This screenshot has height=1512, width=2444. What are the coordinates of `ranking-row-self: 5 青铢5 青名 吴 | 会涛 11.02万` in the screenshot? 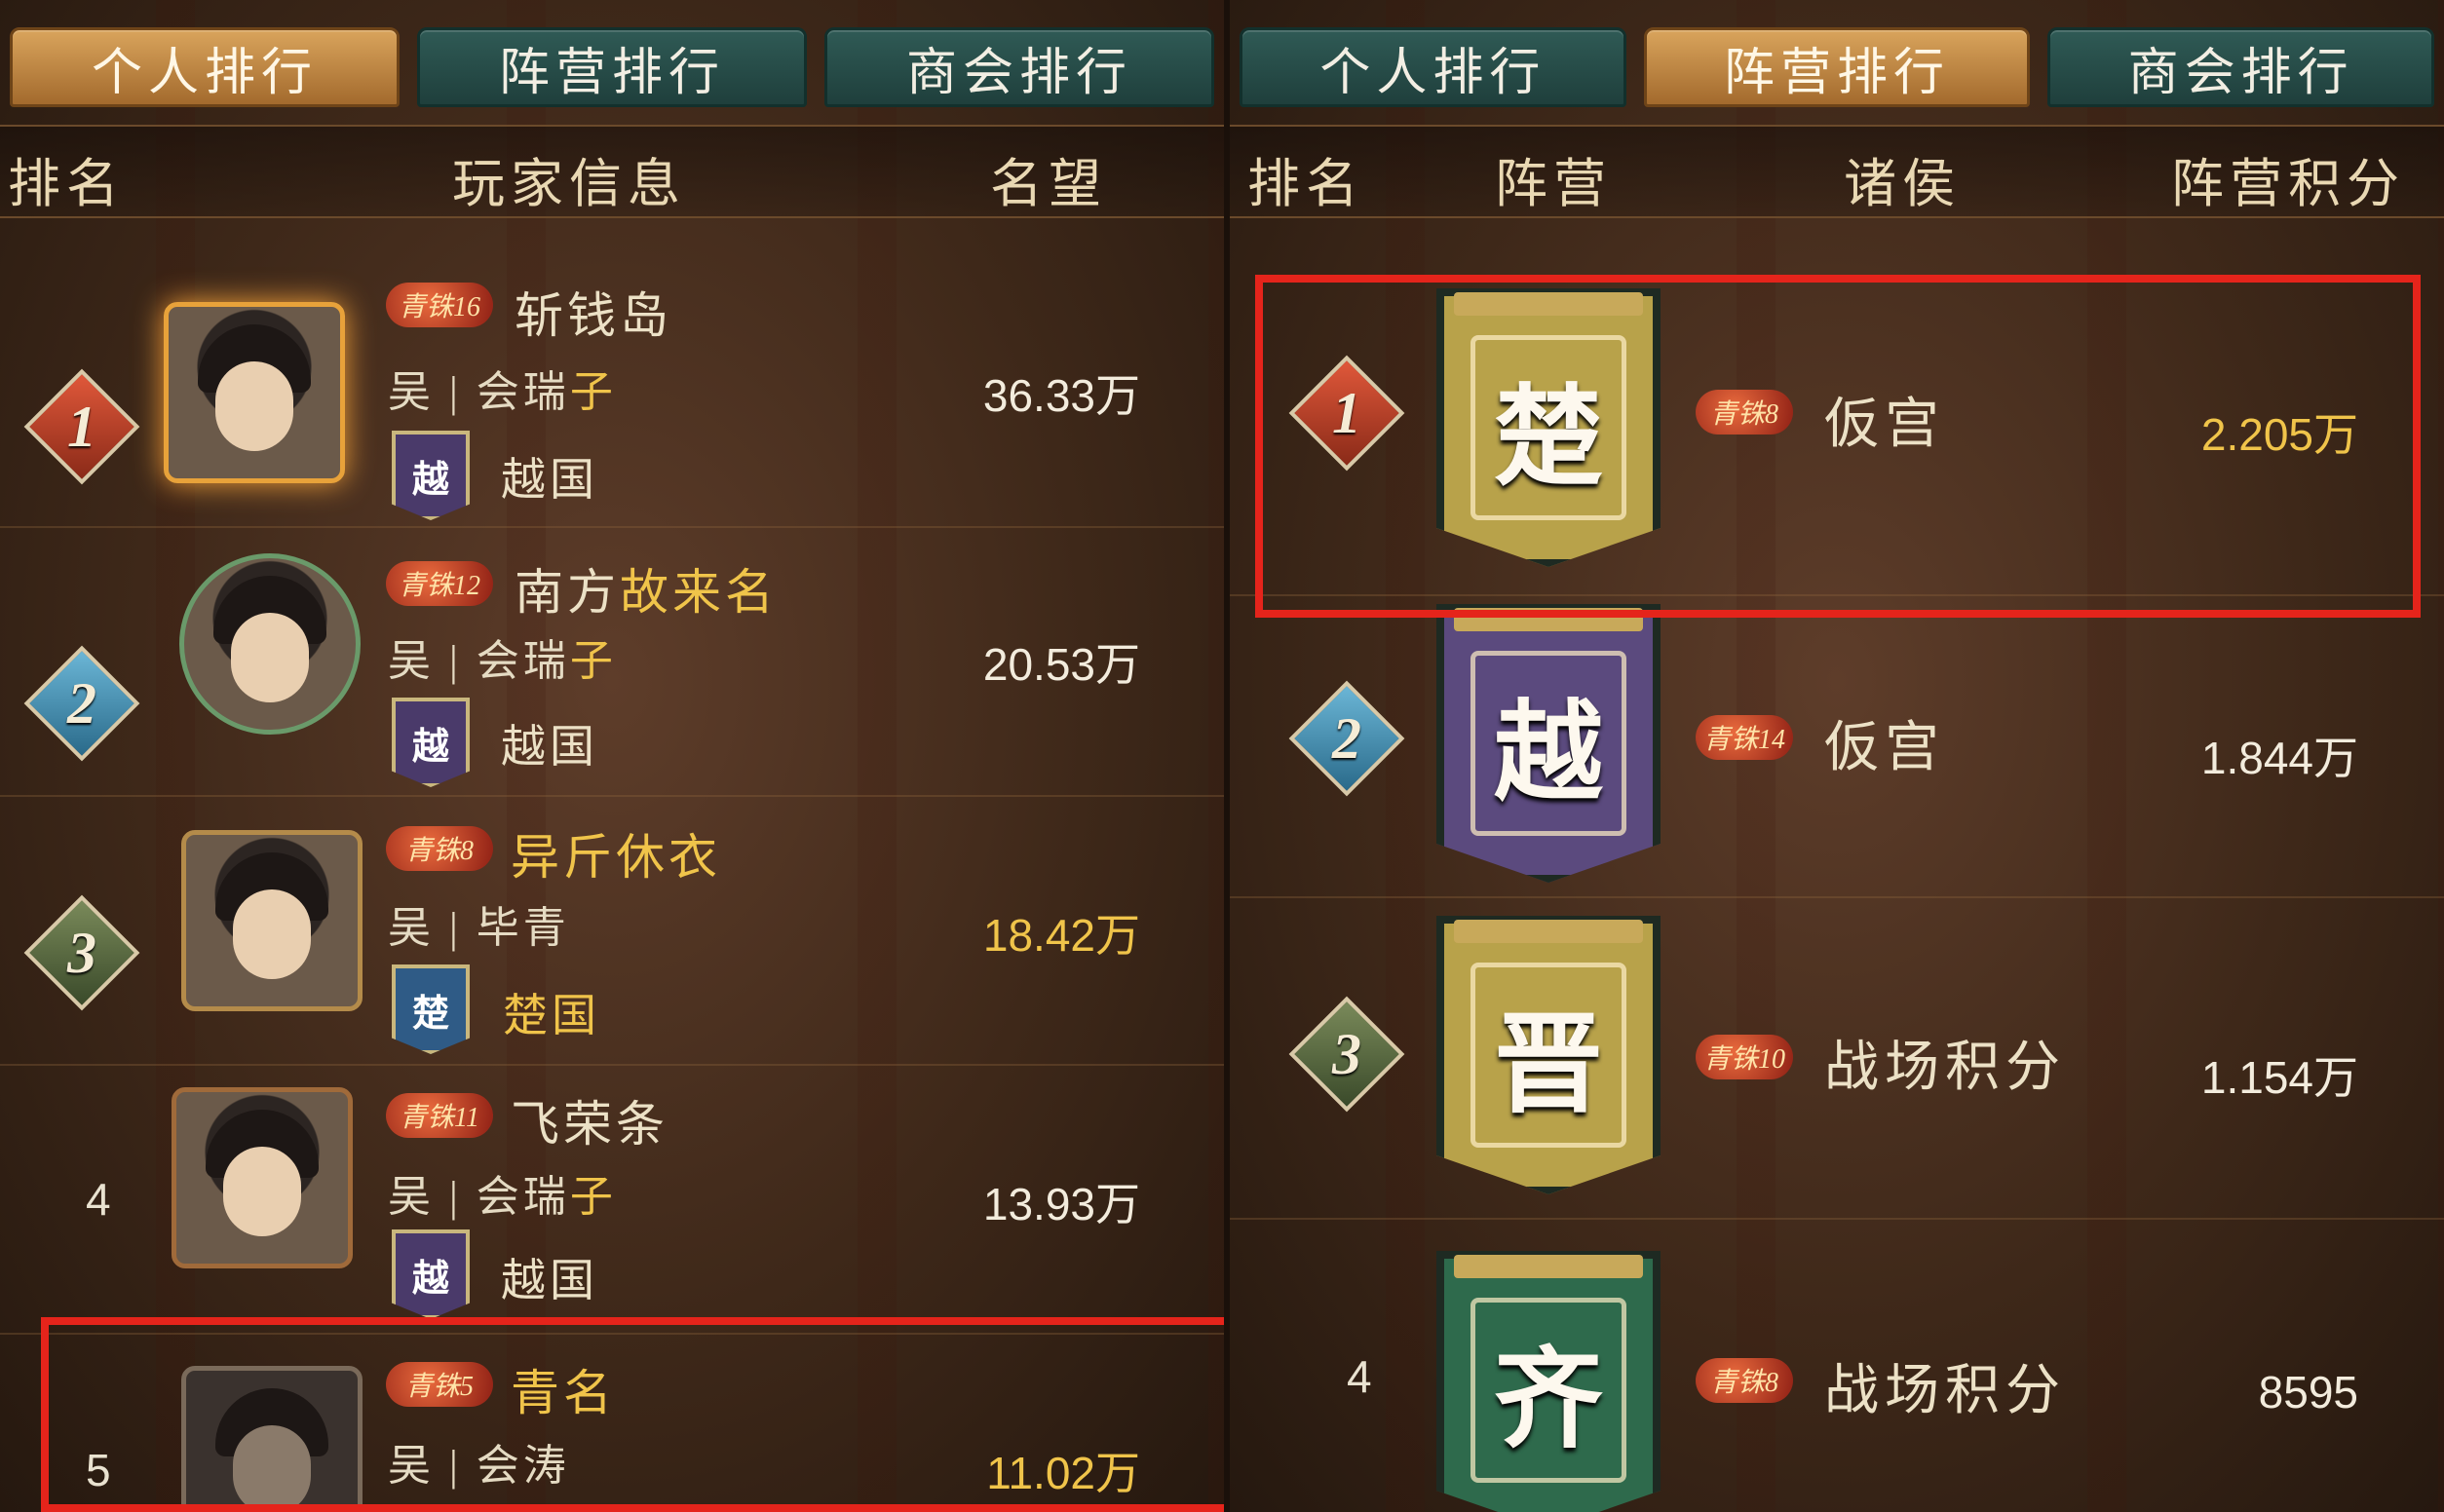 It's located at (612, 1422).